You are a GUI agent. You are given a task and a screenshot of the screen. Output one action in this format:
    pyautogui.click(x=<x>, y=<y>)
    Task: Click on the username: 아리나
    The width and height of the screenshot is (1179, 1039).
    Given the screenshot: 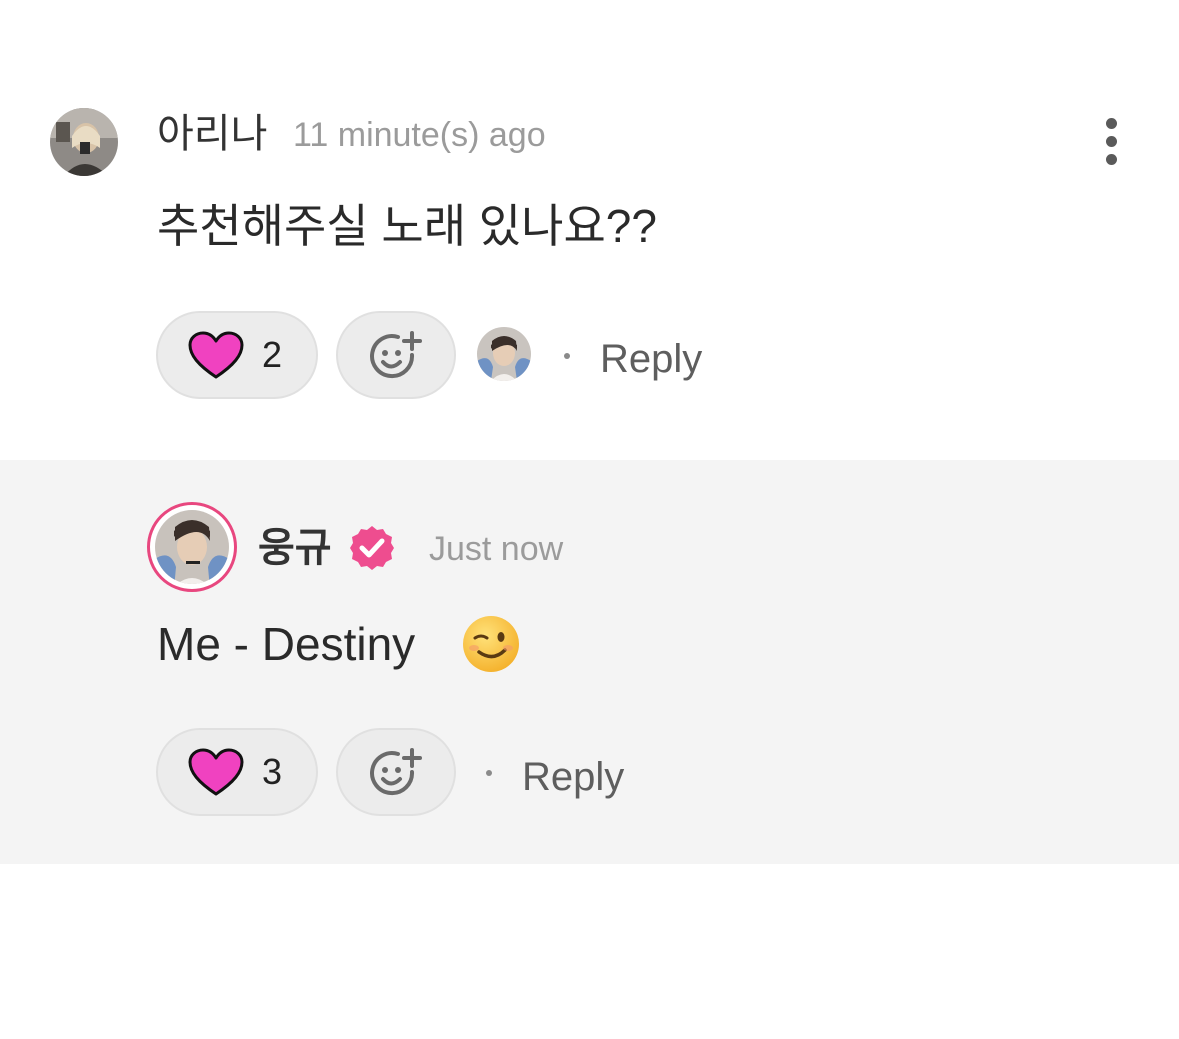 What is the action you would take?
    pyautogui.click(x=212, y=134)
    